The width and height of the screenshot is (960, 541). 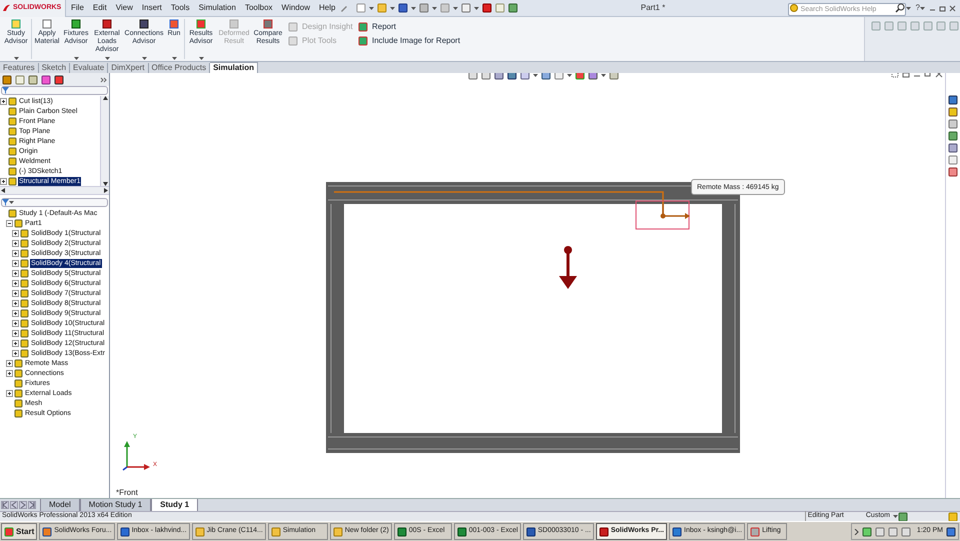 What do you see at coordinates (151, 8) in the screenshot?
I see `menu-item: Insert` at bounding box center [151, 8].